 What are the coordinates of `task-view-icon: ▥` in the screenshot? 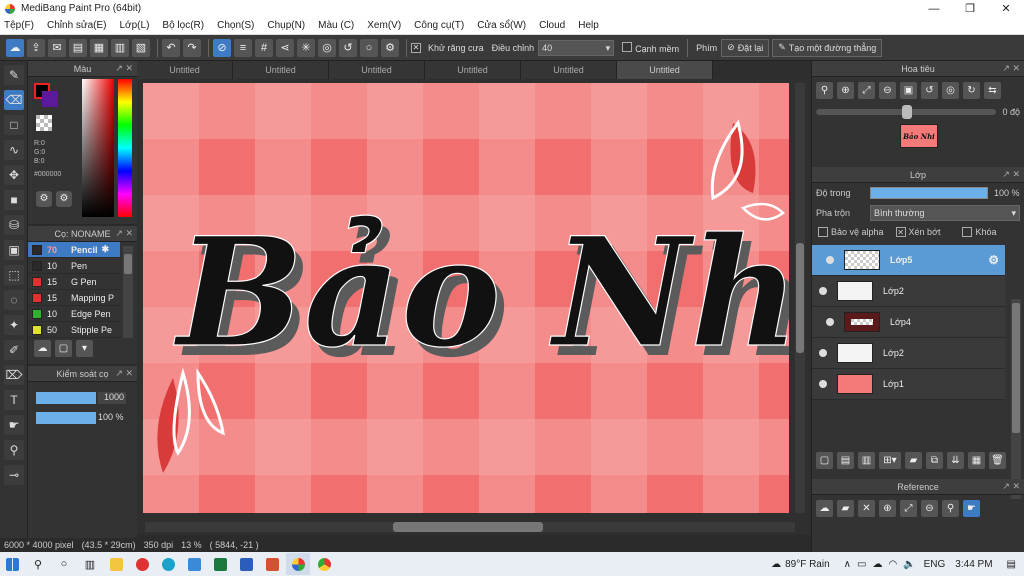 It's located at (90, 564).